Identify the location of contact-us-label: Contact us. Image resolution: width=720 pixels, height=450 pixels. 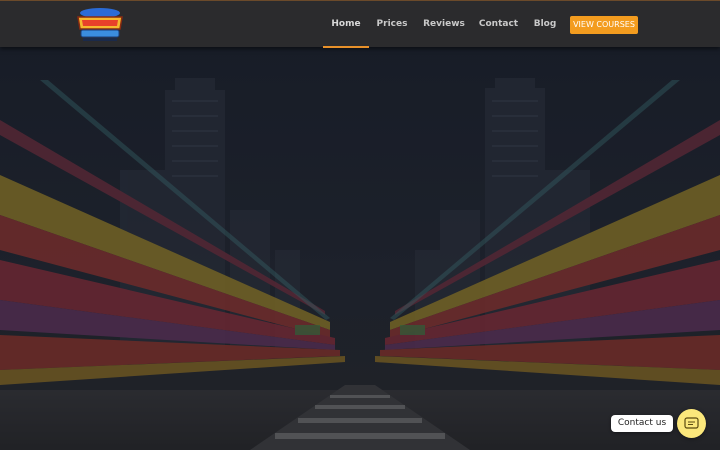
(642, 423).